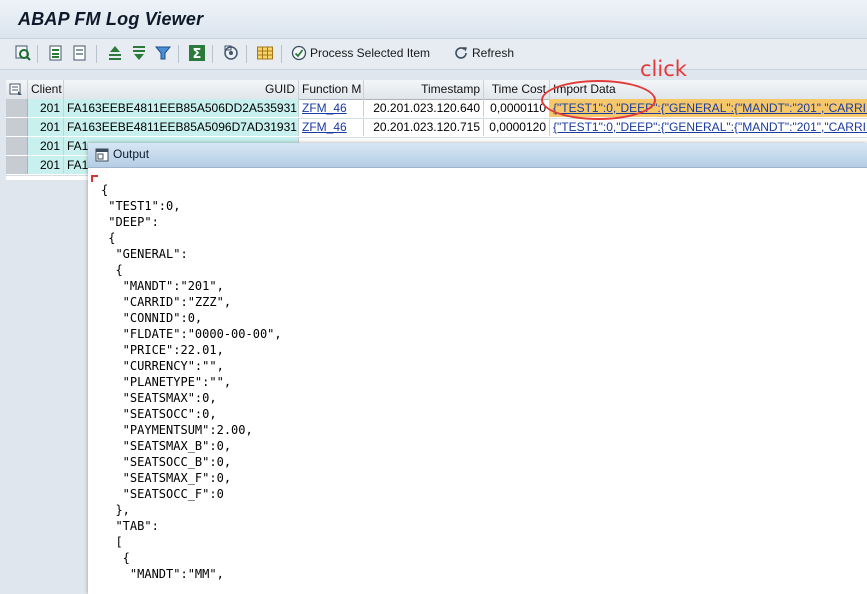 This screenshot has height=594, width=867. I want to click on json-line: "SEATSOCC_F":0, so click(162, 494).